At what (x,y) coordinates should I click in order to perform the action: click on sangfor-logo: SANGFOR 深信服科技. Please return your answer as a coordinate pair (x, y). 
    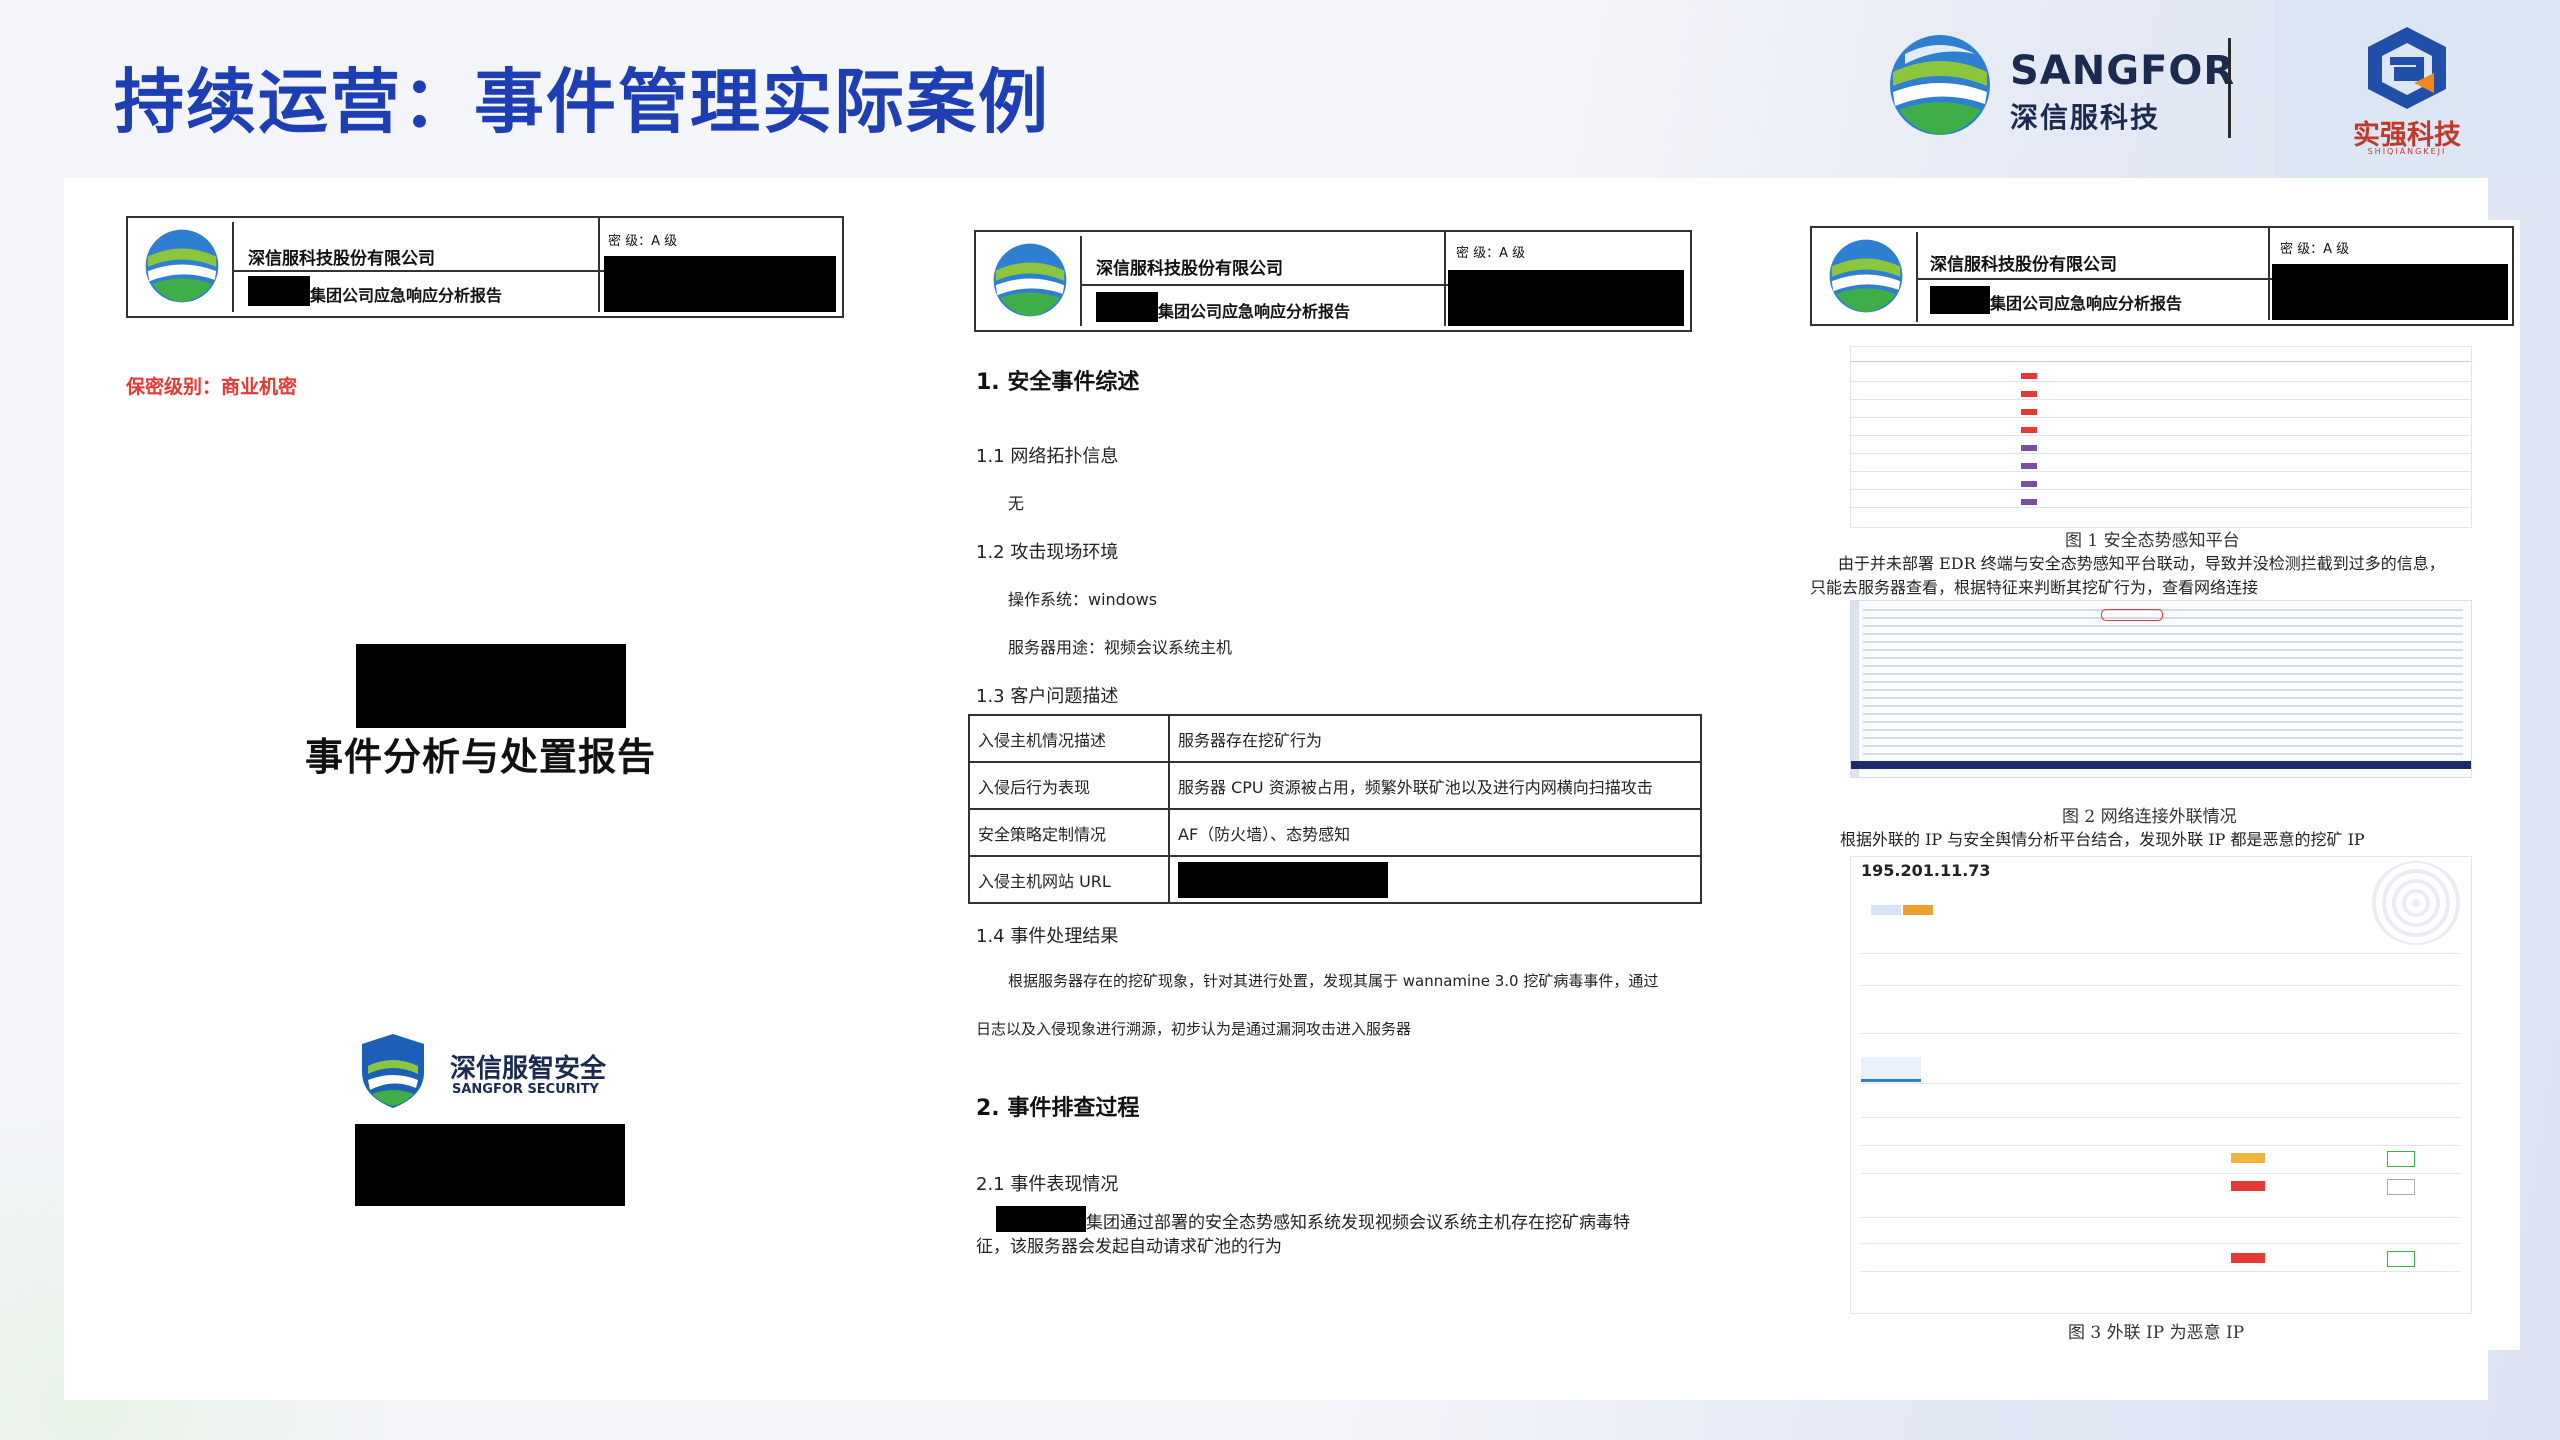
    Looking at the image, I should click on (2065, 90).